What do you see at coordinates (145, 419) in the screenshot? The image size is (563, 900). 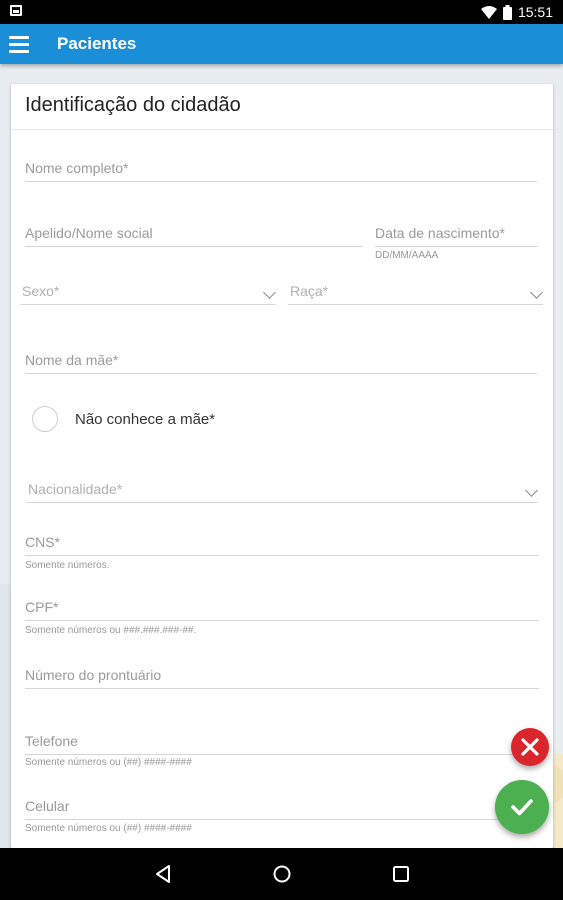 I see `nao-conhece-mae-label: Não conhece a mãe*` at bounding box center [145, 419].